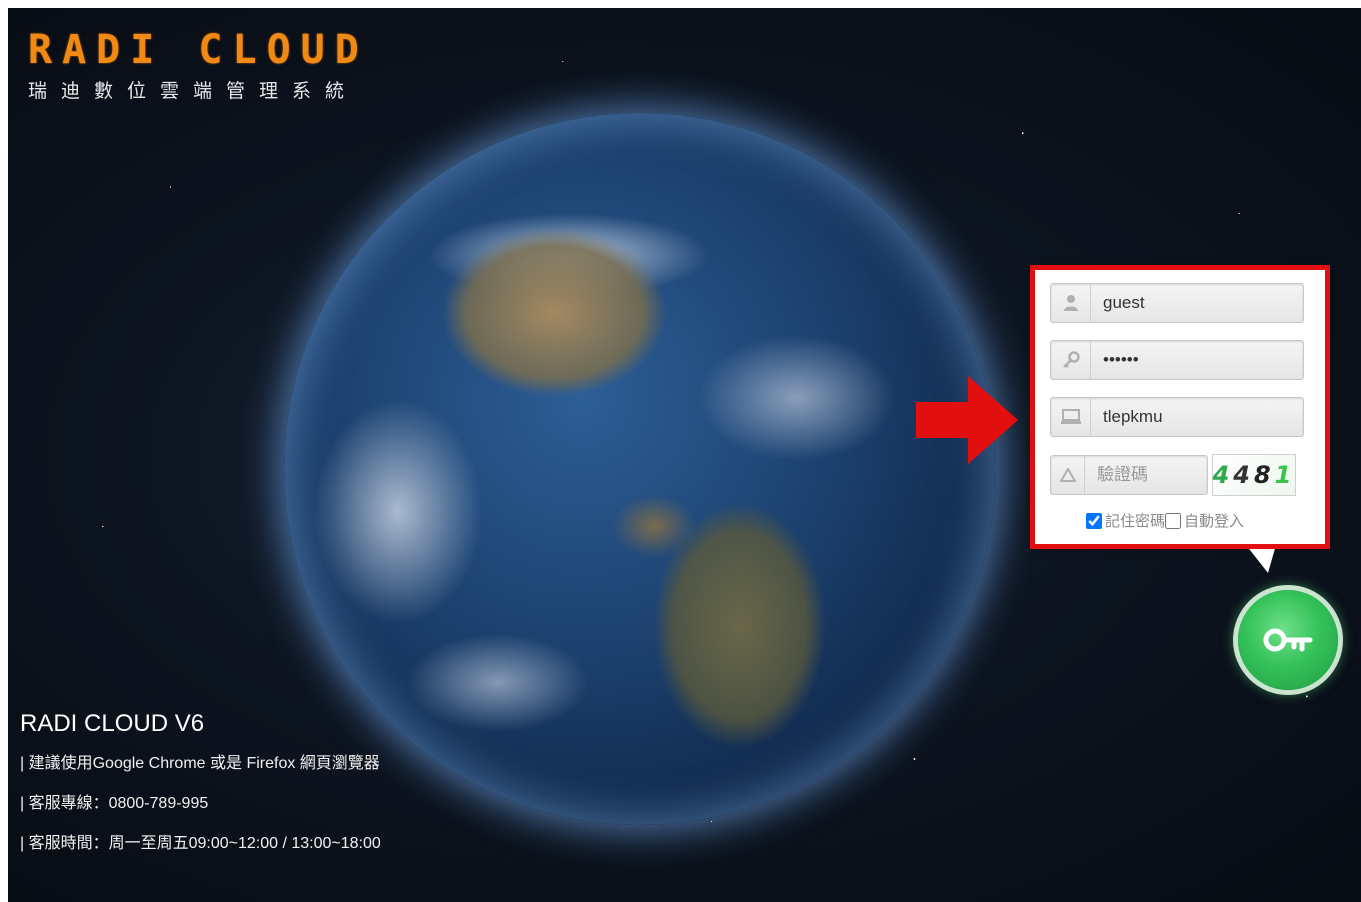 This screenshot has width=1361, height=902. Describe the element at coordinates (193, 91) in the screenshot. I see `logo-subtitle: 瑞迪數位雲端管理系統` at that location.